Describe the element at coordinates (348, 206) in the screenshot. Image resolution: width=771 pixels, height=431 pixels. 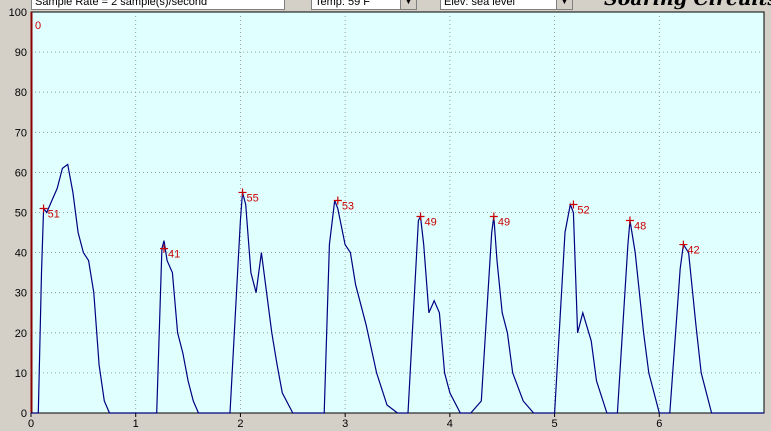
I see `peak-label: 53` at that location.